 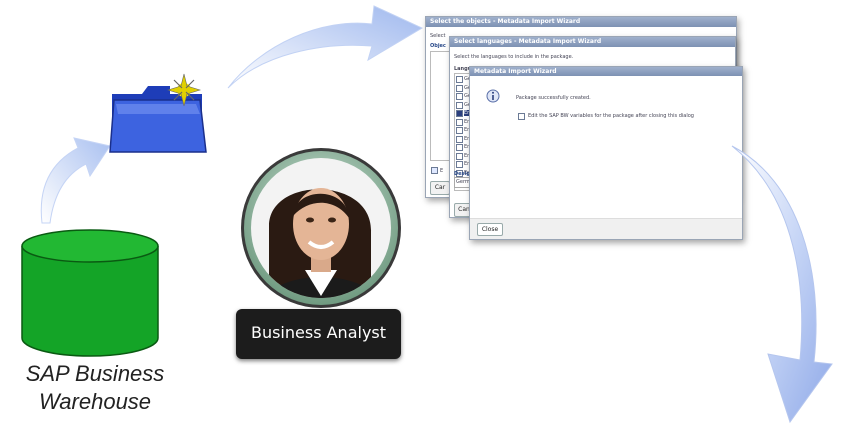 What do you see at coordinates (321, 228) in the screenshot?
I see `business-analyst-portrait` at bounding box center [321, 228].